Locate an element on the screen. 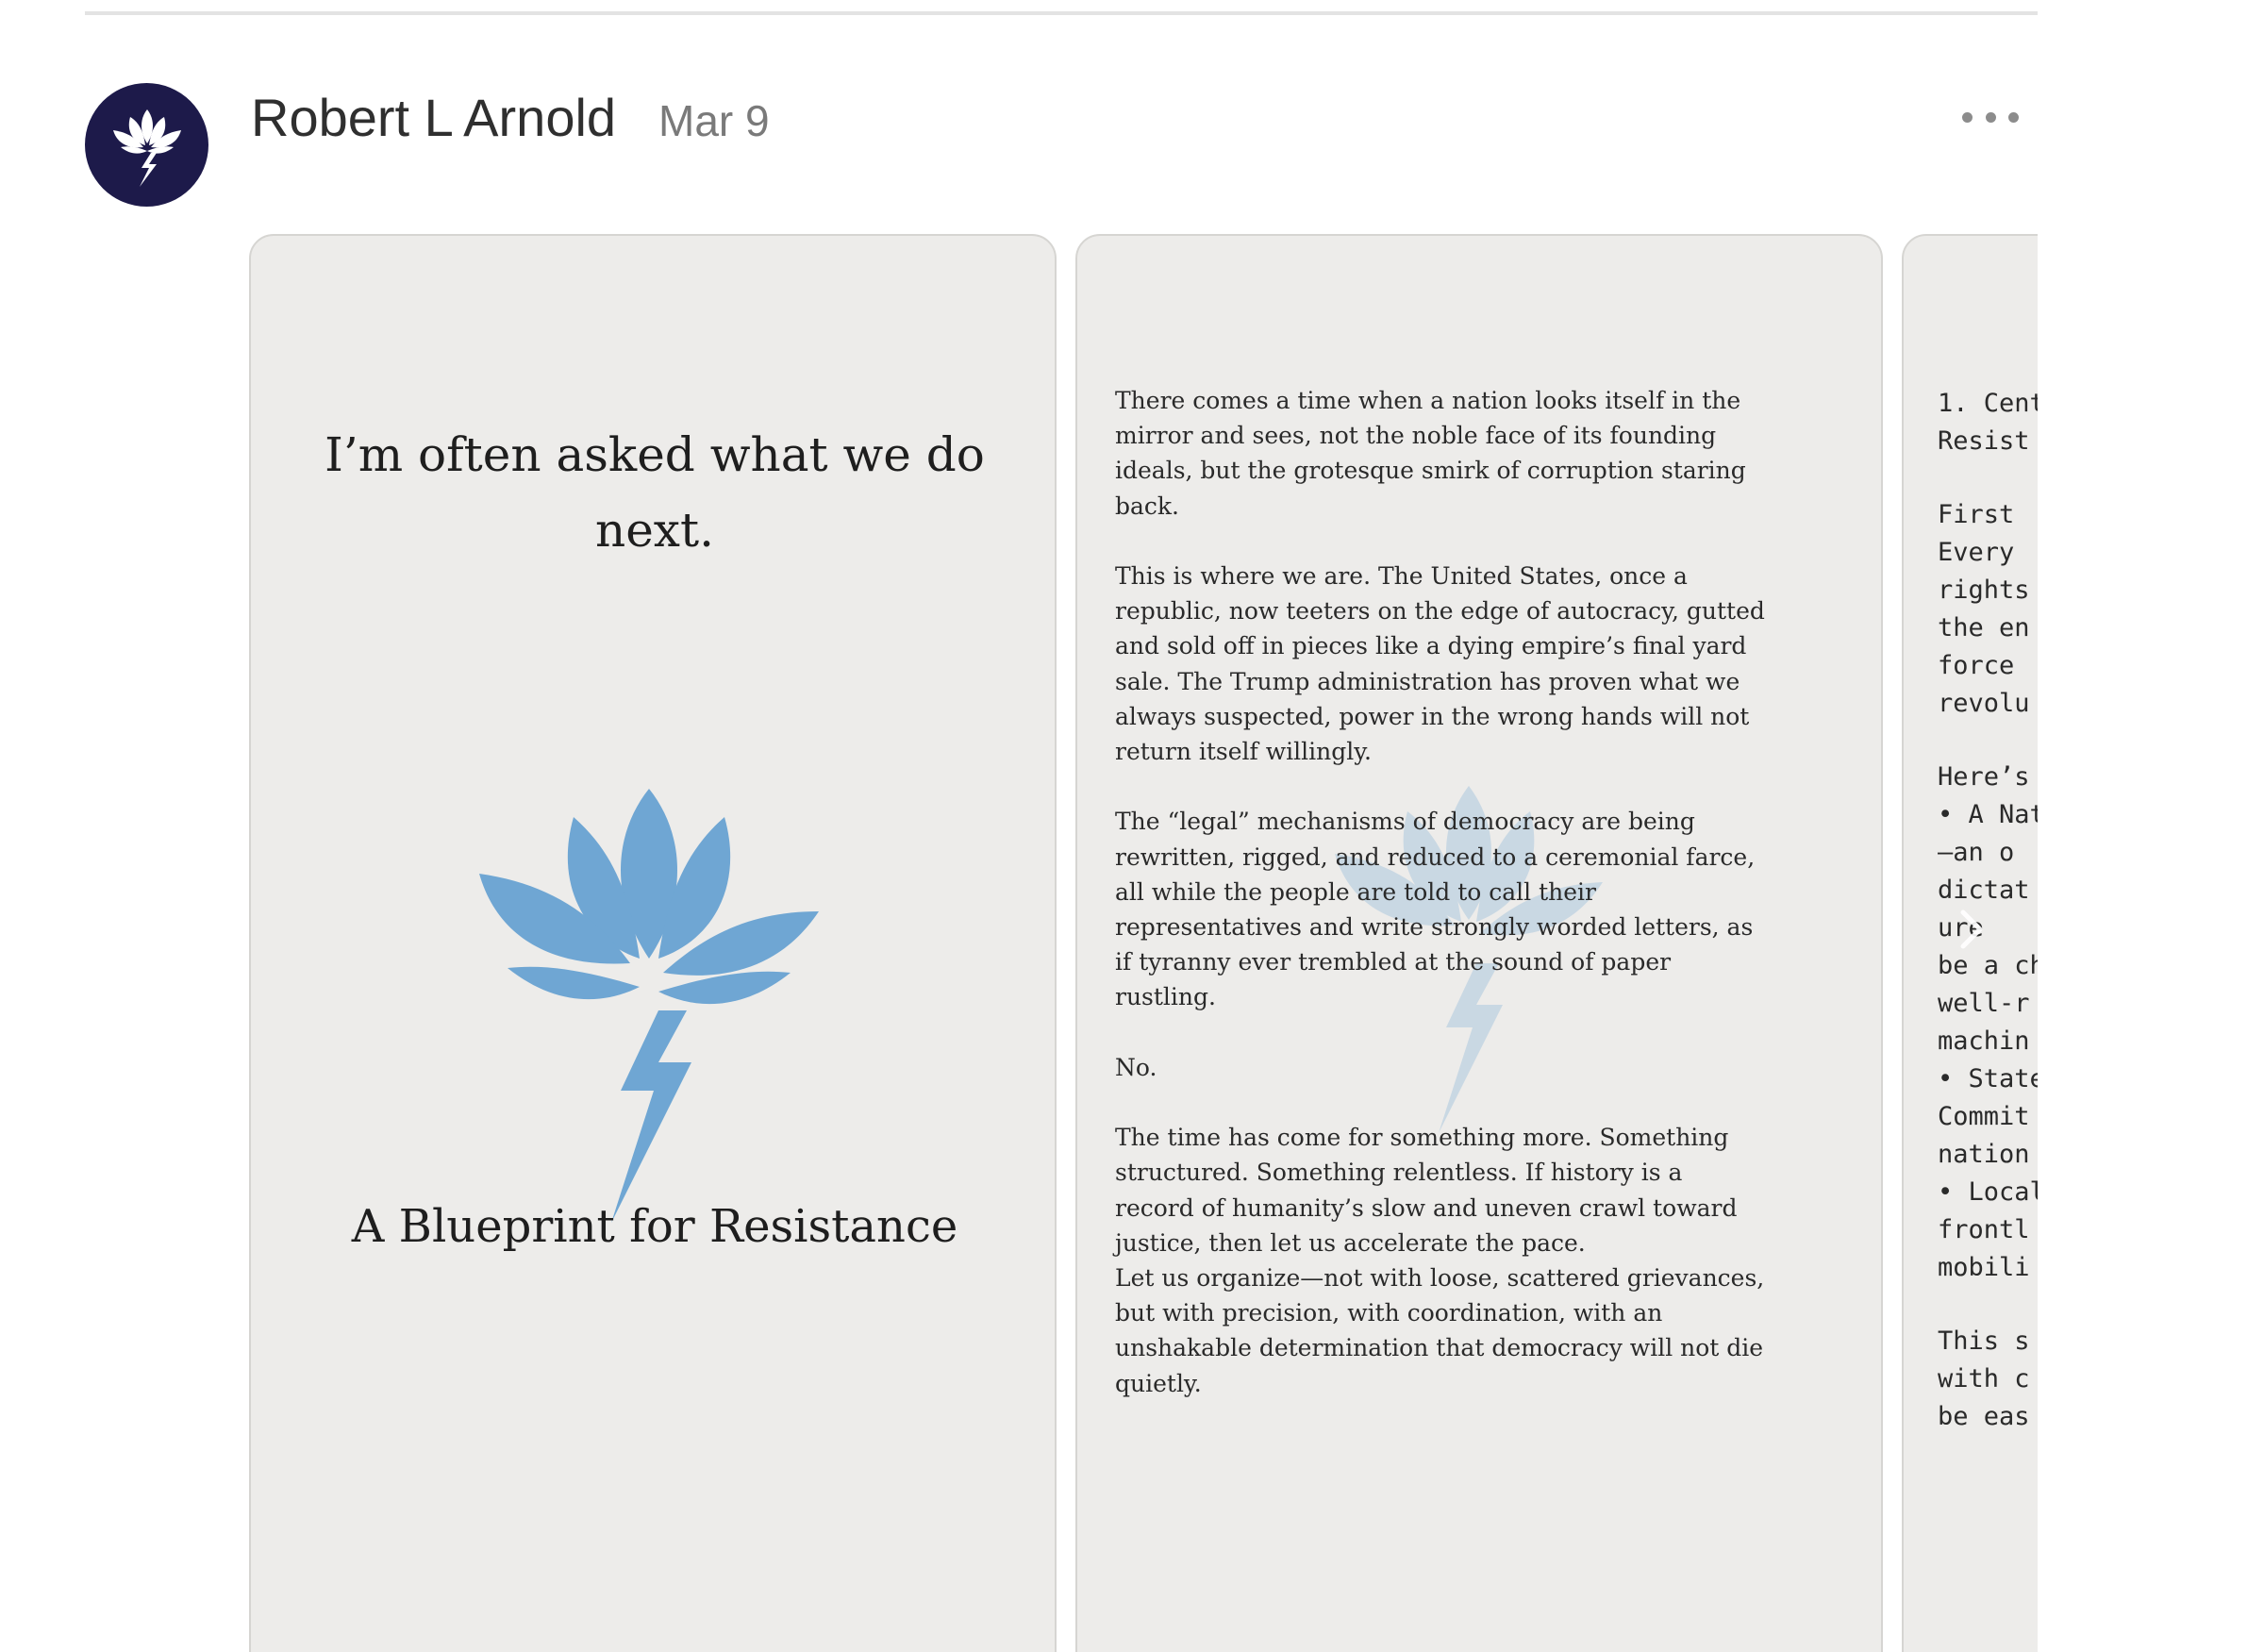  post-date: Mar 9 is located at coordinates (714, 120).